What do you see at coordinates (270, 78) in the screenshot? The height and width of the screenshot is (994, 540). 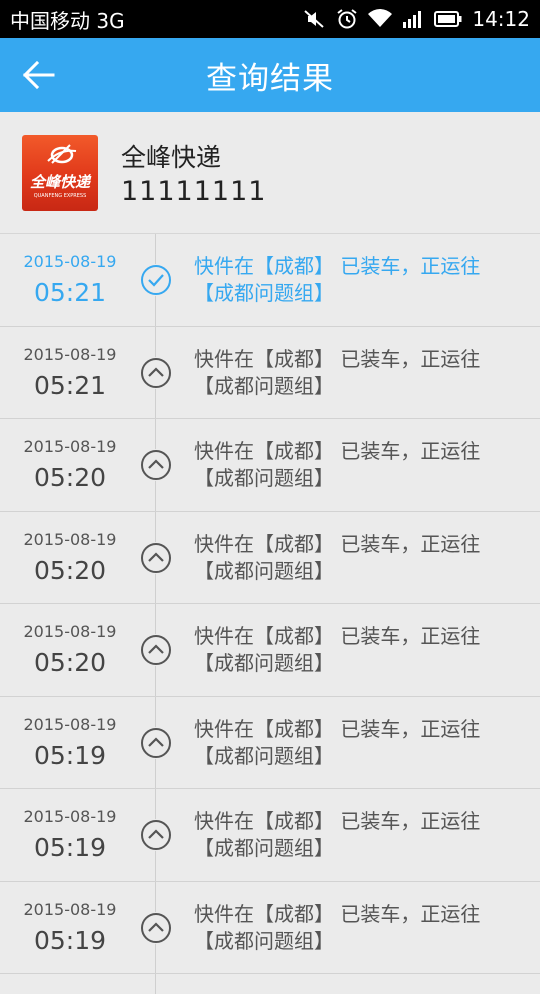 I see `page-title: 查询结果` at bounding box center [270, 78].